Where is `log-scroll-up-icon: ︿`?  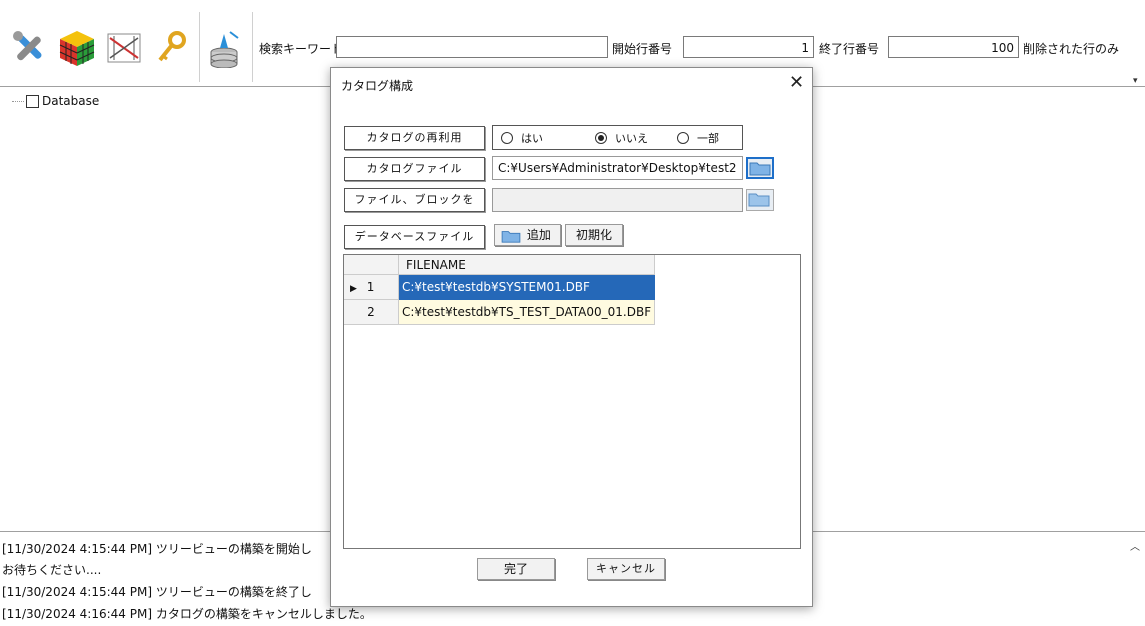 log-scroll-up-icon: ︿ is located at coordinates (1135, 545).